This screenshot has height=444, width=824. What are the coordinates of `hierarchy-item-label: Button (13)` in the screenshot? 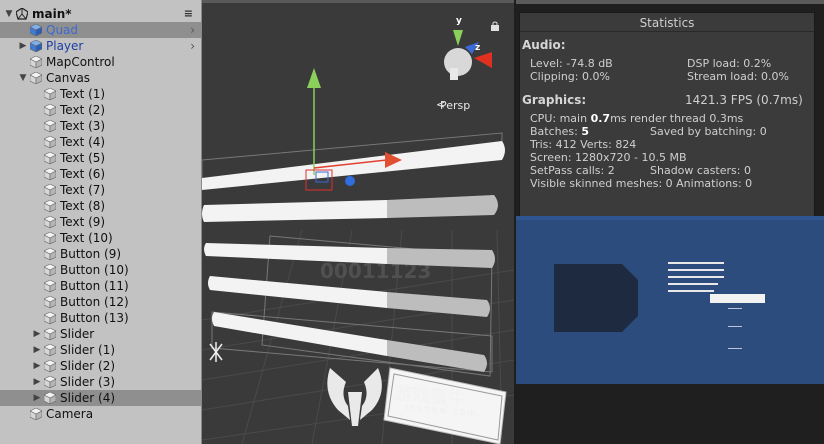 It's located at (94, 318).